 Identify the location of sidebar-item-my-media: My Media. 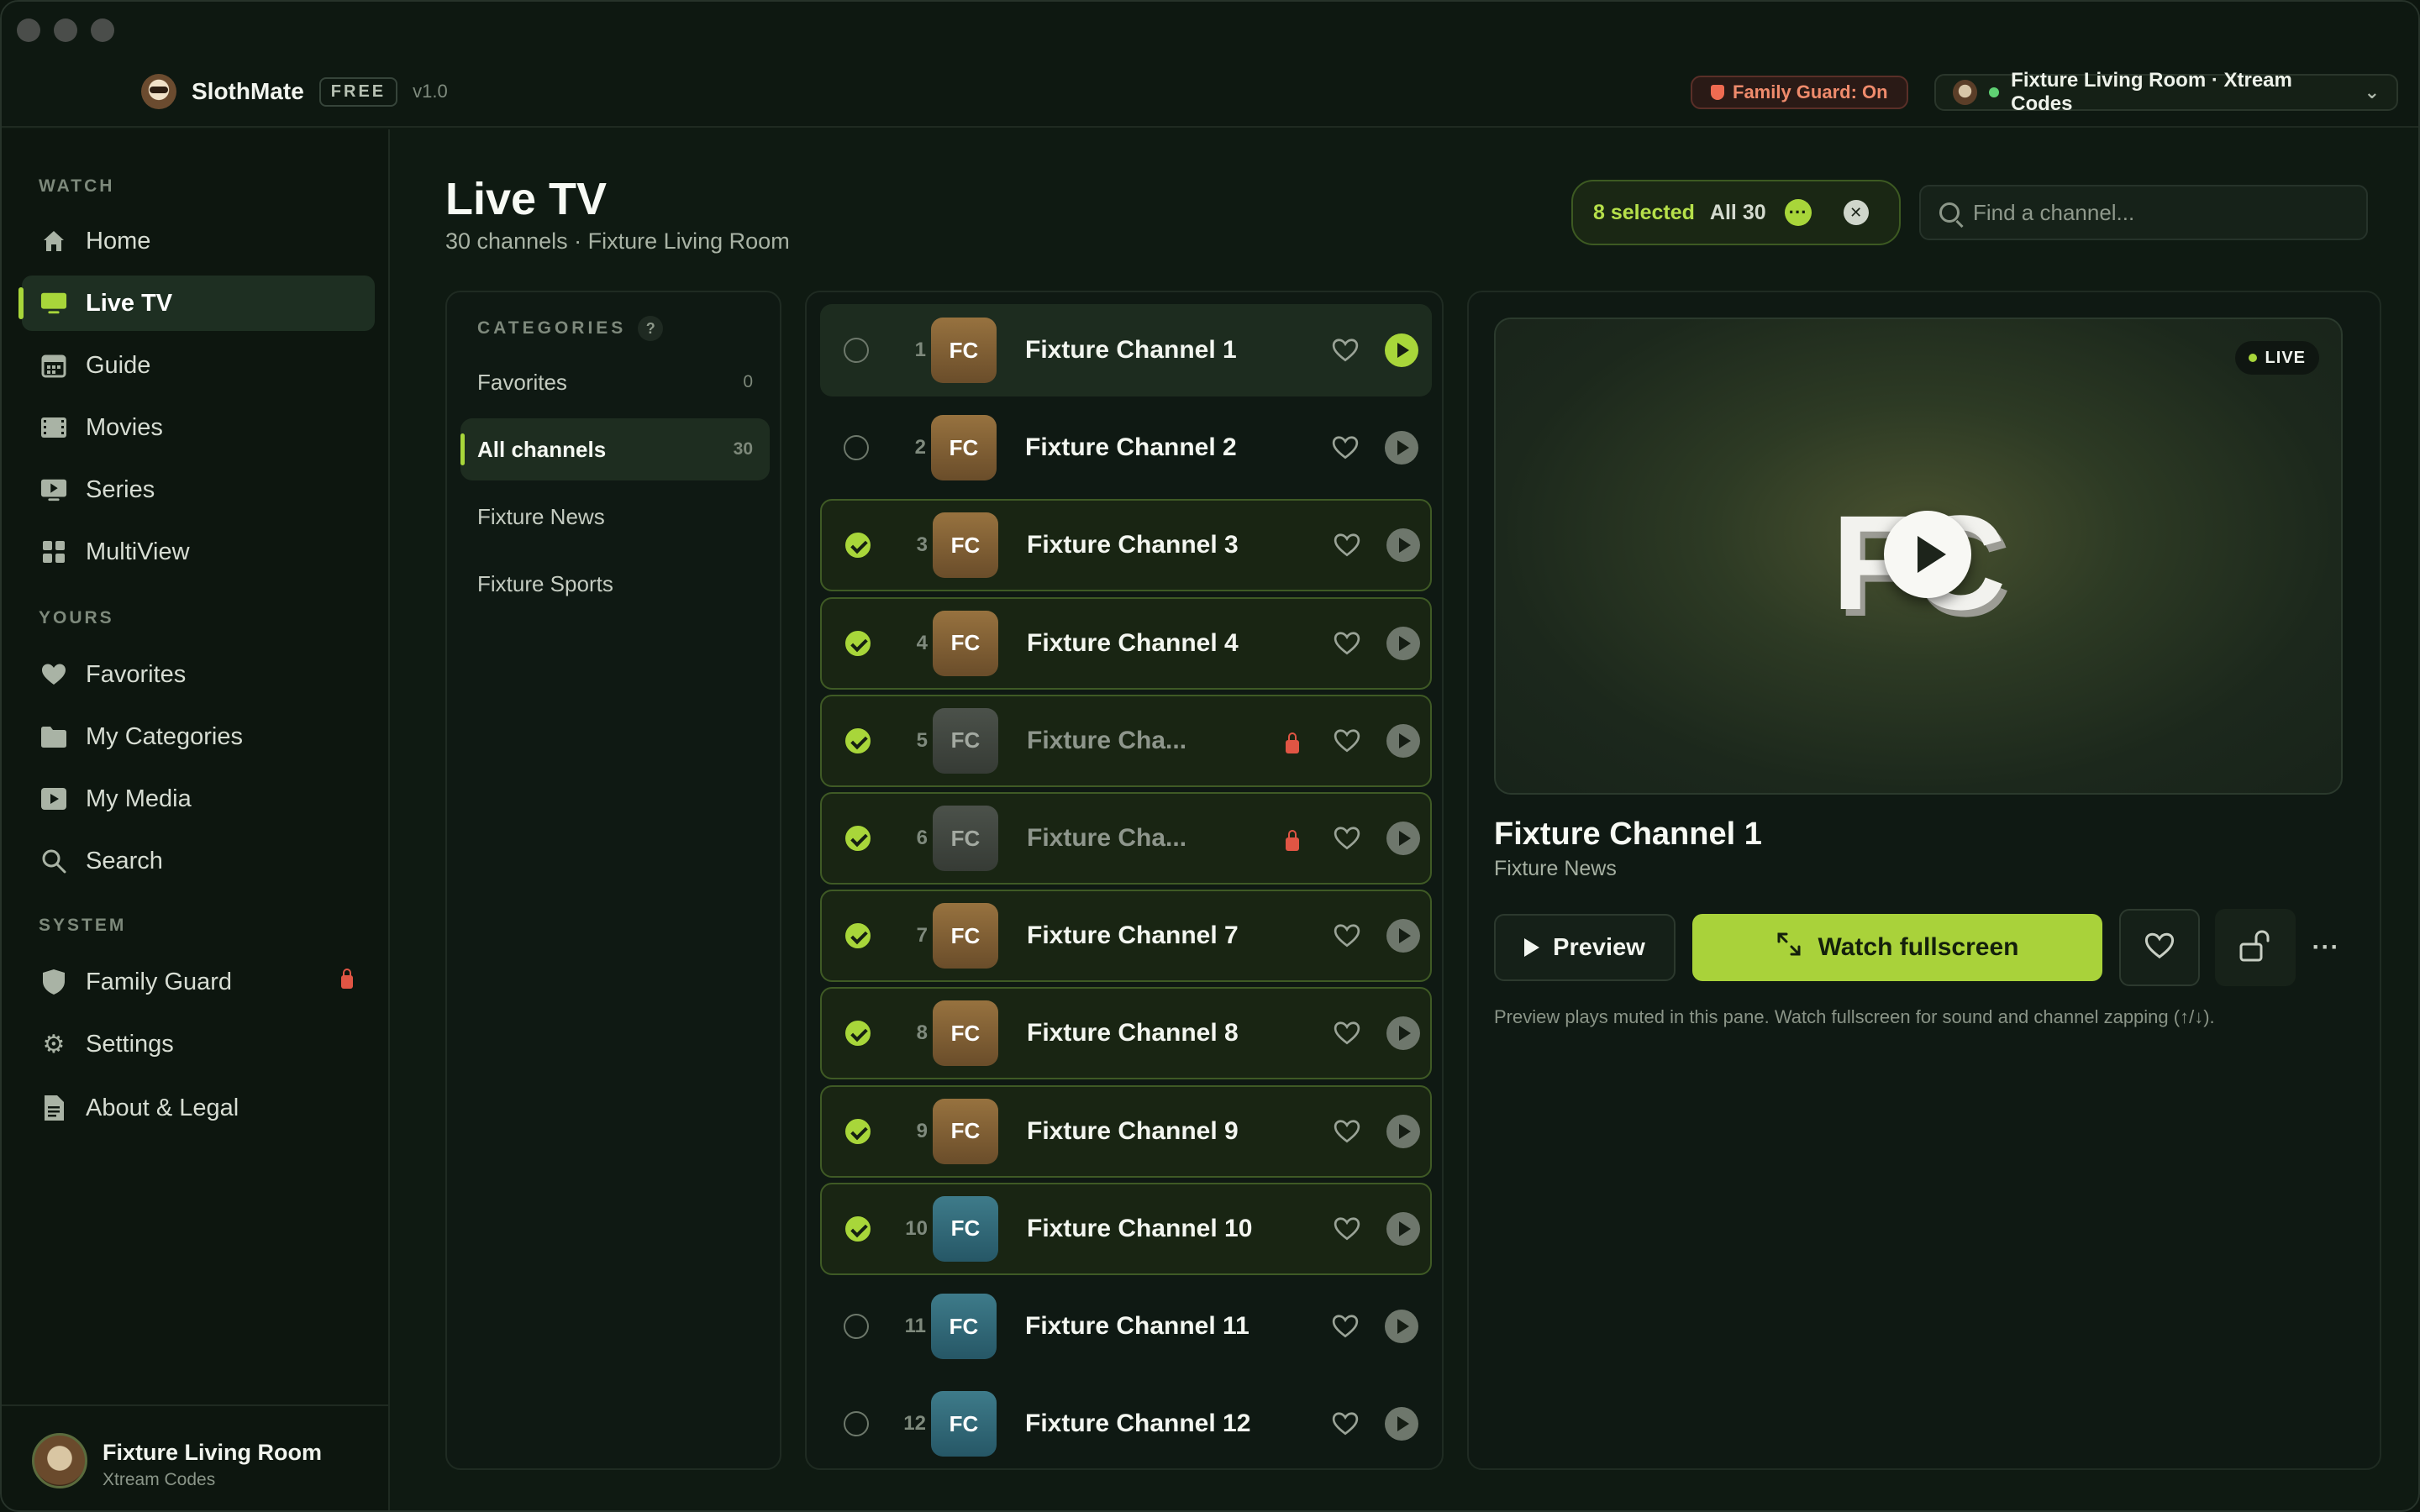
(199, 799).